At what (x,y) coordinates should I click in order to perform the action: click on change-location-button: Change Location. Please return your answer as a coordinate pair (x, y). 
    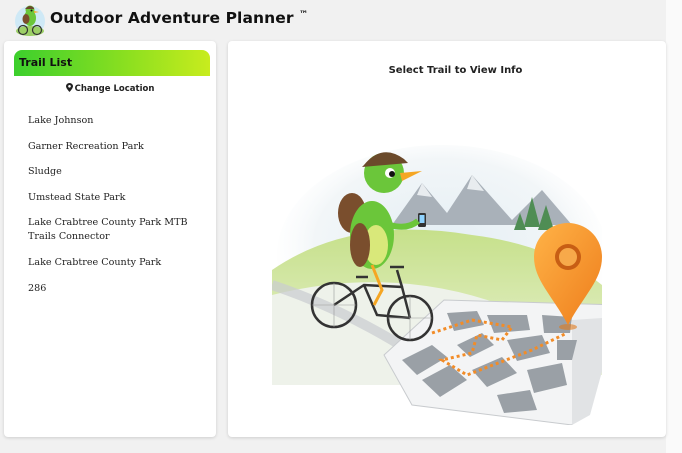
    Looking at the image, I should click on (110, 88).